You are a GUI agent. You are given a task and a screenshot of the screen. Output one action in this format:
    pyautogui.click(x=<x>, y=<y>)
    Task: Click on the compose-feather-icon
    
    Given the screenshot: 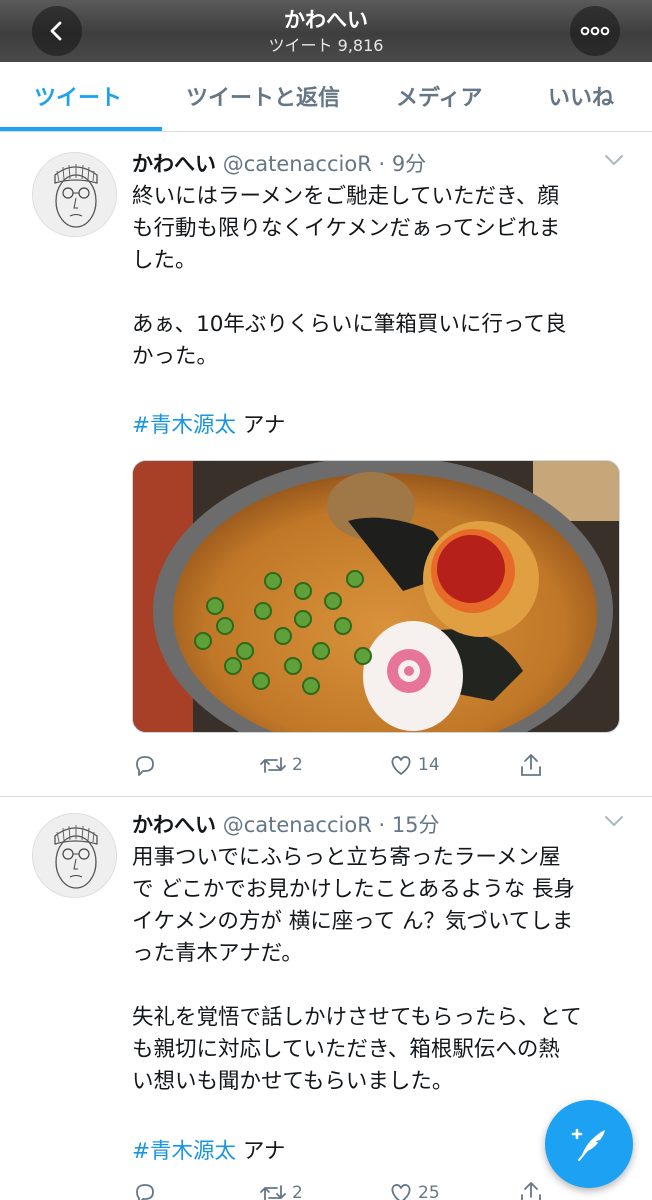 What is the action you would take?
    pyautogui.click(x=588, y=1144)
    